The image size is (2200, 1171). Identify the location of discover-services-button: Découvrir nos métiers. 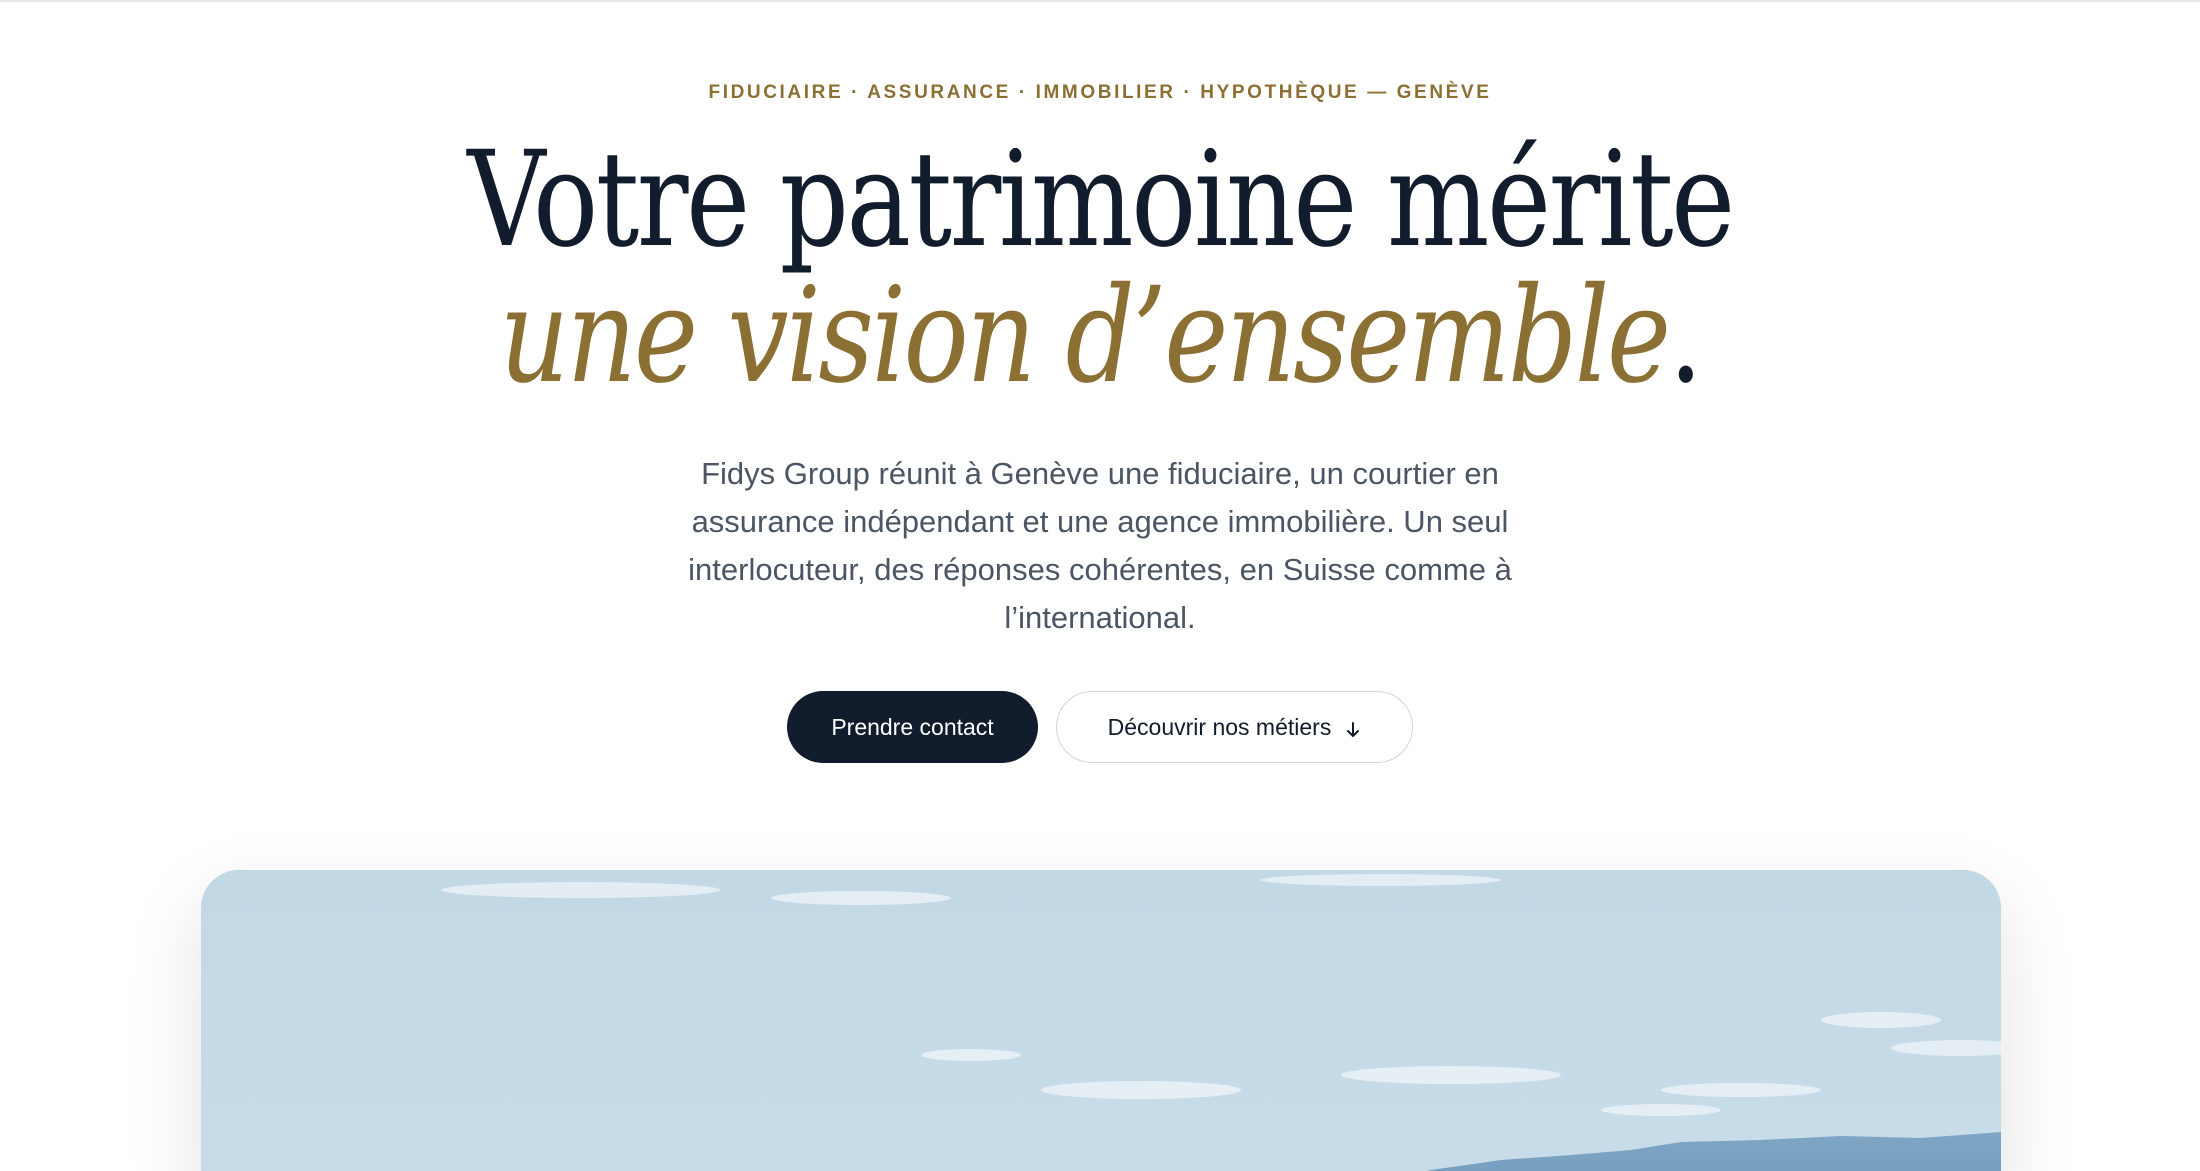
(1234, 727).